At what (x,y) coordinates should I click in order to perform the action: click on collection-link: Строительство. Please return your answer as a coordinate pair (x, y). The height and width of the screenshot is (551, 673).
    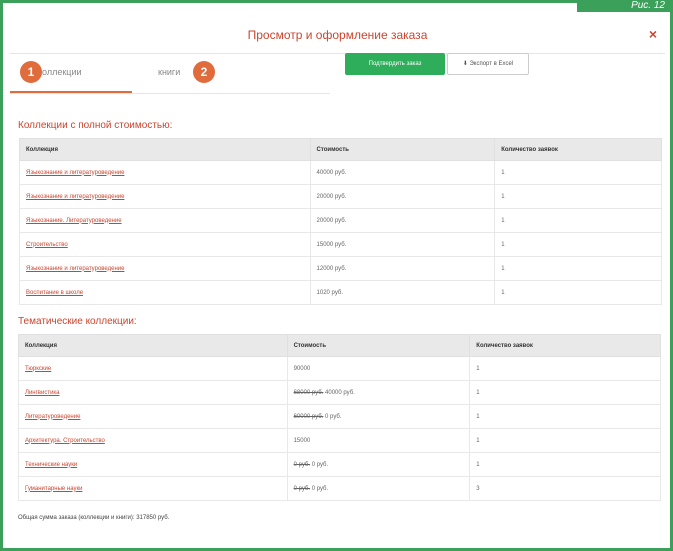
    Looking at the image, I should click on (47, 245).